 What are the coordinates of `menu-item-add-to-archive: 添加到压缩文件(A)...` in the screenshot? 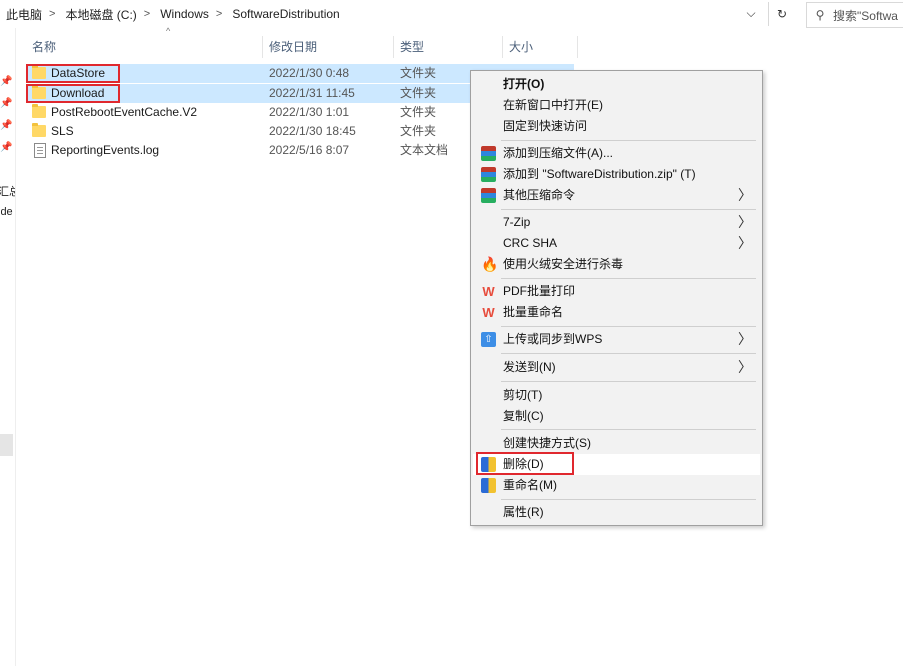 It's located at (616, 153).